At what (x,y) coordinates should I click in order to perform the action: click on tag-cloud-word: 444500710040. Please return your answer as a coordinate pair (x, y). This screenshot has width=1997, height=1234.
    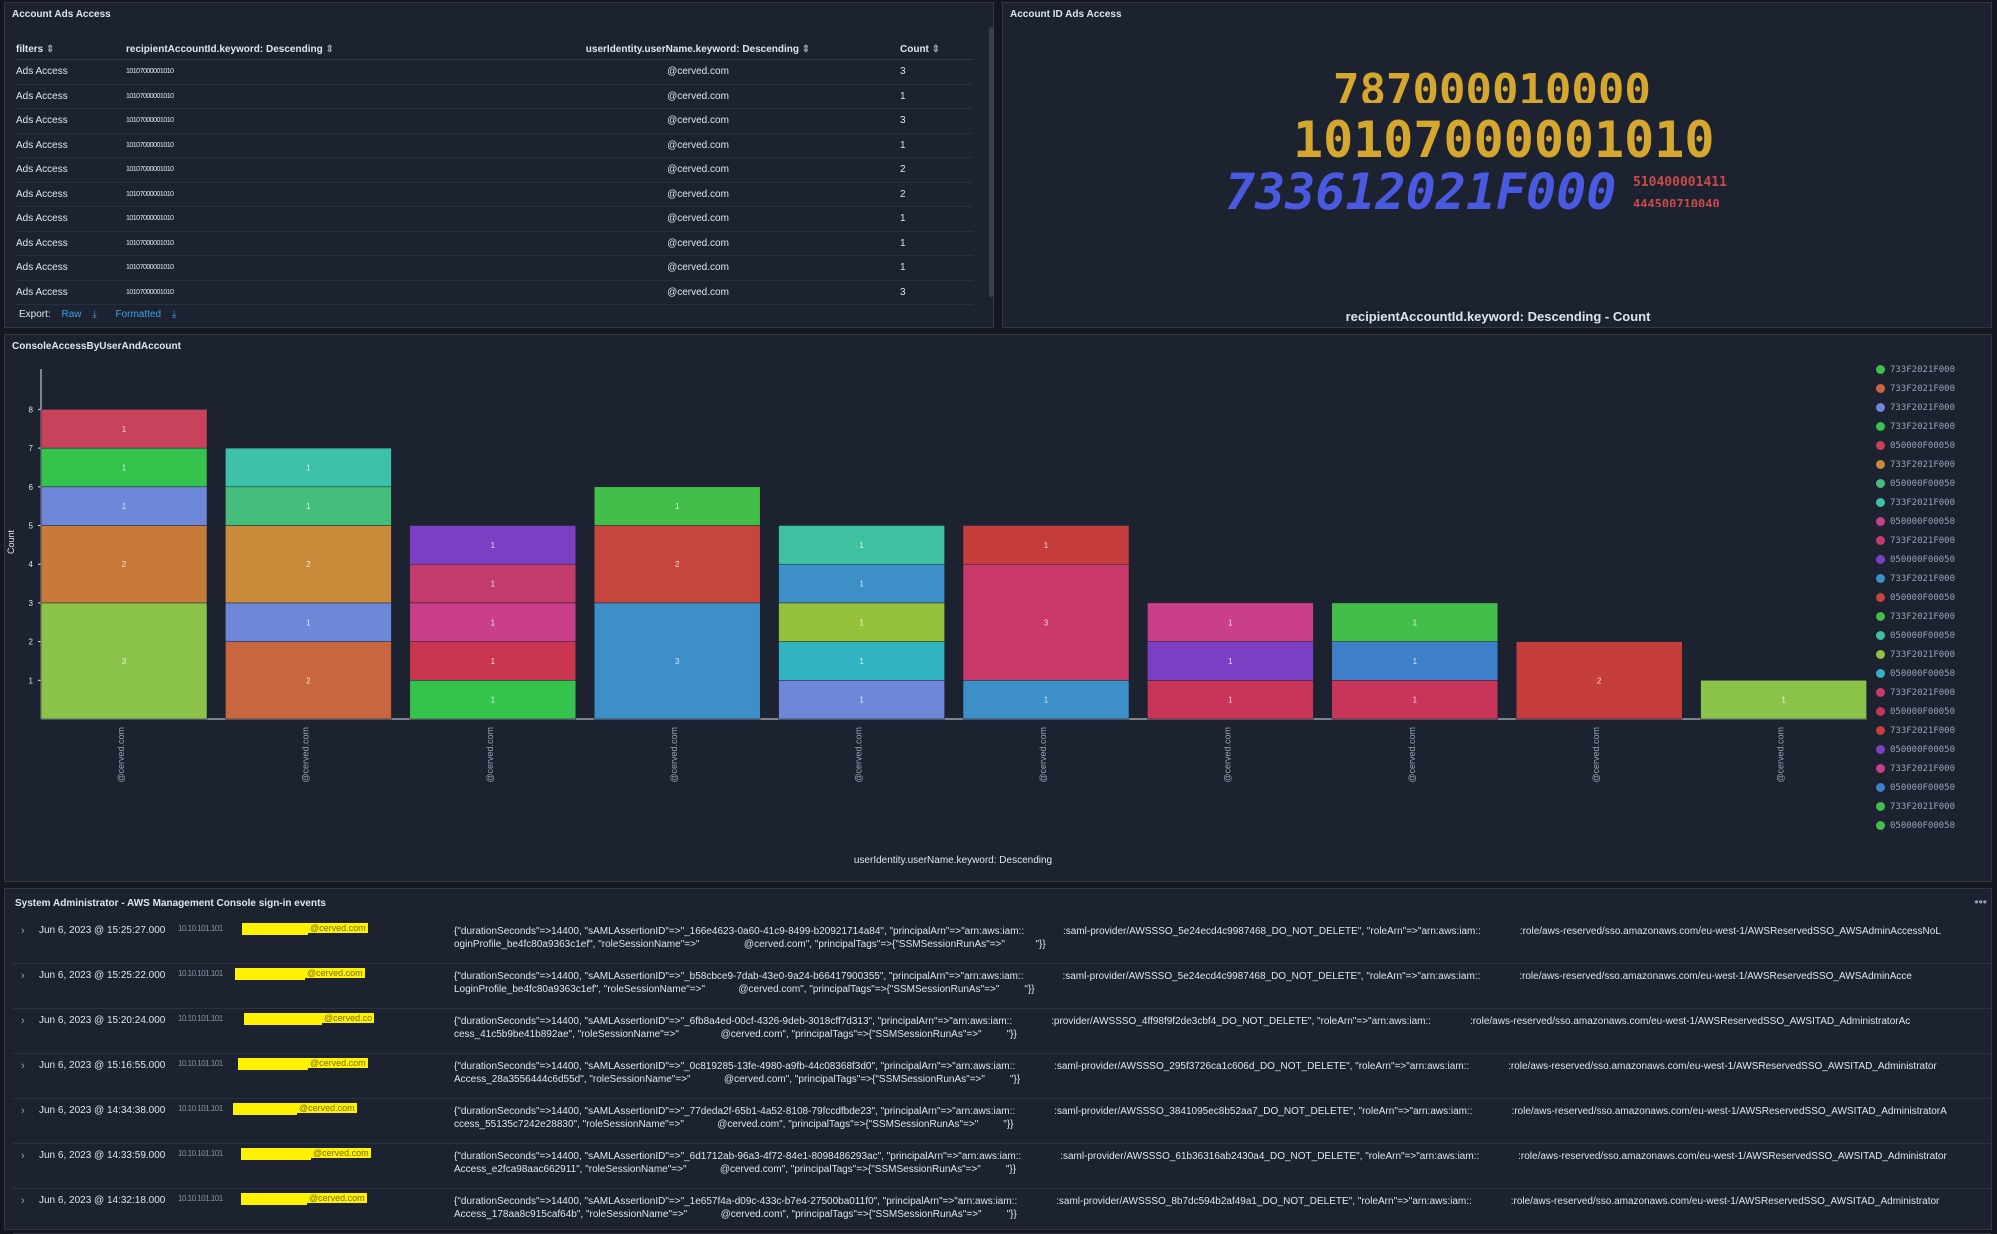
    Looking at the image, I should click on (1676, 202).